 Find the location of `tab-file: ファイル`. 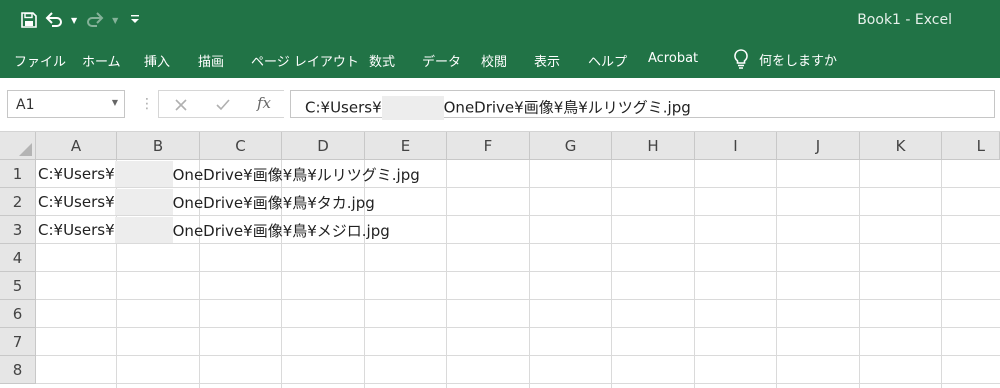

tab-file: ファイル is located at coordinates (40, 60).